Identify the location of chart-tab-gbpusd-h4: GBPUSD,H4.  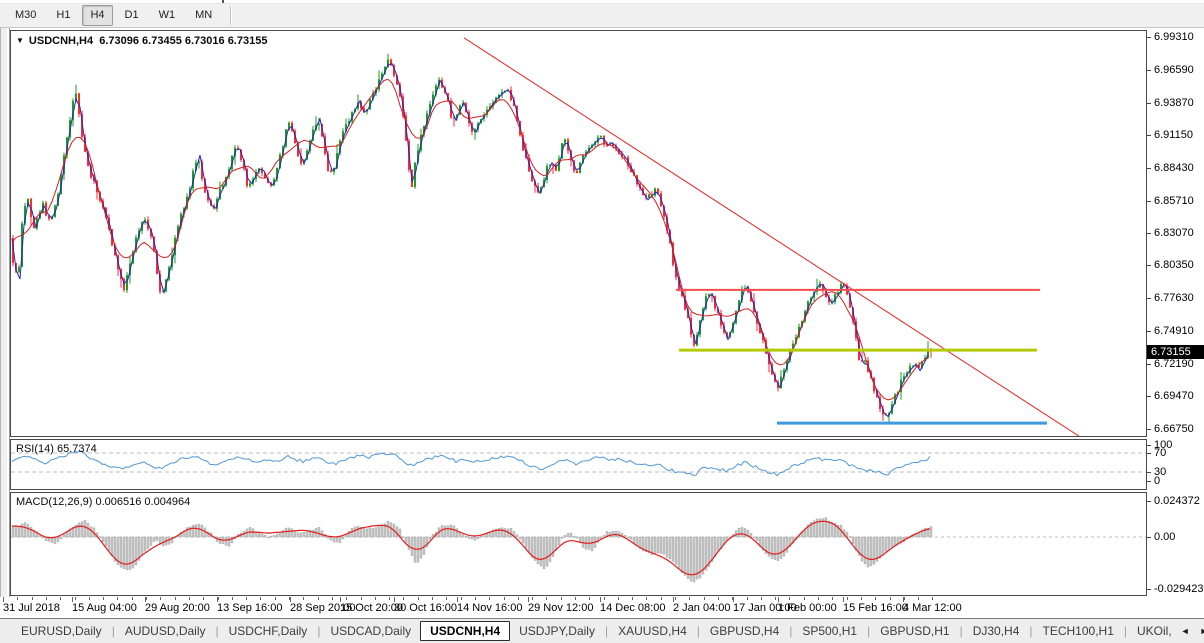
(744, 631).